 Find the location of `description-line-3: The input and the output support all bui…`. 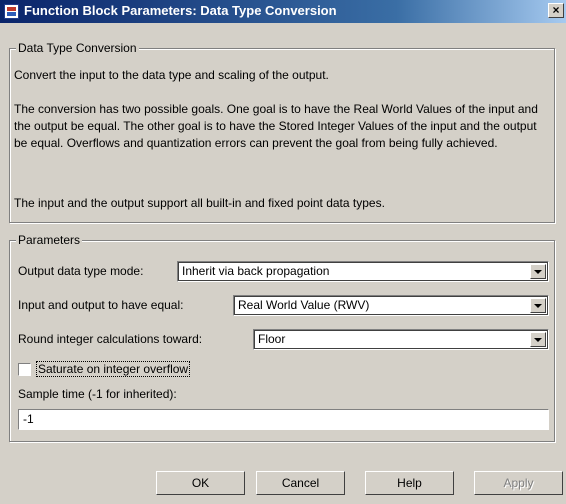

description-line-3: The input and the output support all bui… is located at coordinates (199, 203).